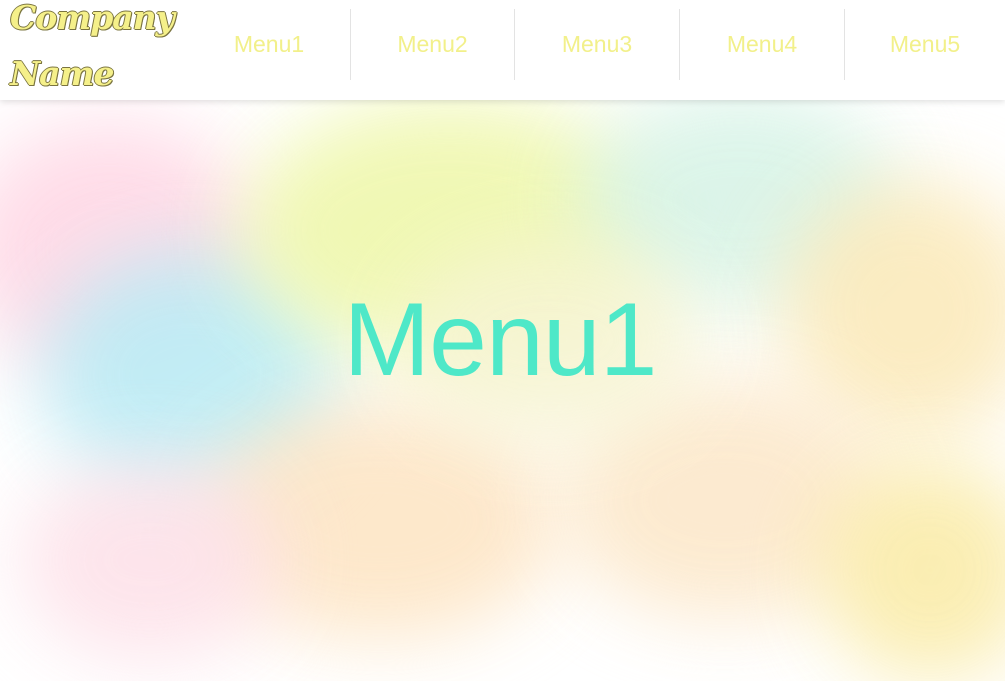  I want to click on nav-item-menu4: Menu4, so click(761, 44).